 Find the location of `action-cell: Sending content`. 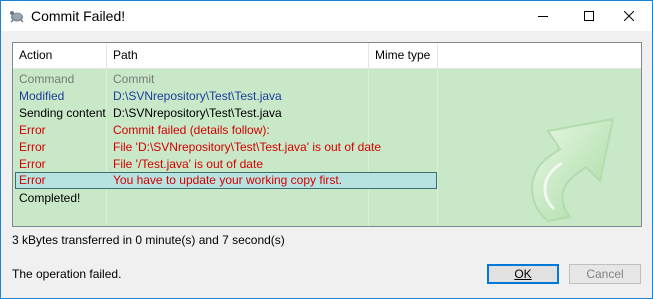

action-cell: Sending content is located at coordinates (62, 113).